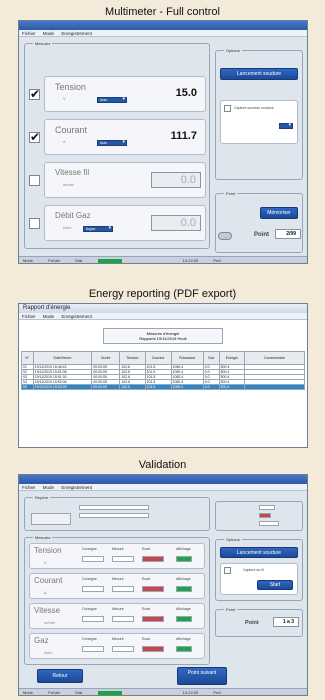 The width and height of the screenshot is (325, 700). What do you see at coordinates (275, 585) in the screenshot?
I see `validation-start-small-button: Start` at bounding box center [275, 585].